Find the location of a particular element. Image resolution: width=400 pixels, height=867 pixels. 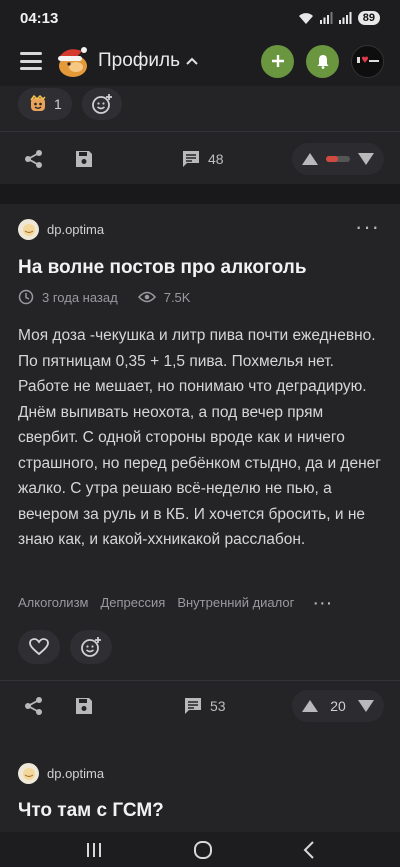

previous-post-actions: 48 is located at coordinates (200, 159).